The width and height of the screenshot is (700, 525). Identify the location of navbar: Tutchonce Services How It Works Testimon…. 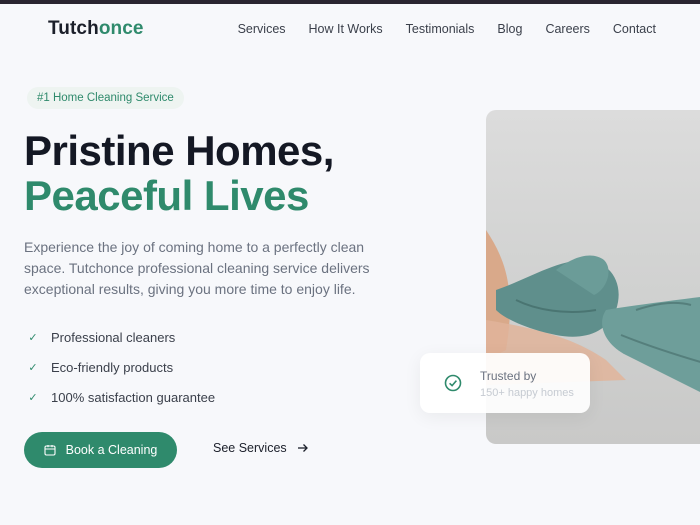
(350, 30).